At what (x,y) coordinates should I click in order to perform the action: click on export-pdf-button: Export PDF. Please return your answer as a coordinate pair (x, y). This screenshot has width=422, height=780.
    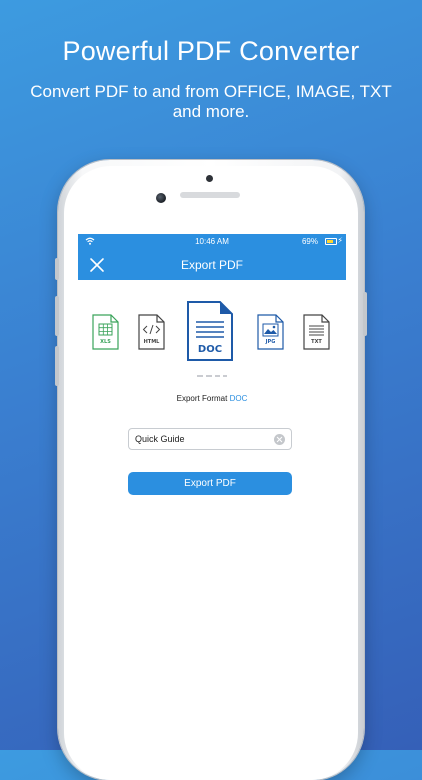
    Looking at the image, I should click on (210, 483).